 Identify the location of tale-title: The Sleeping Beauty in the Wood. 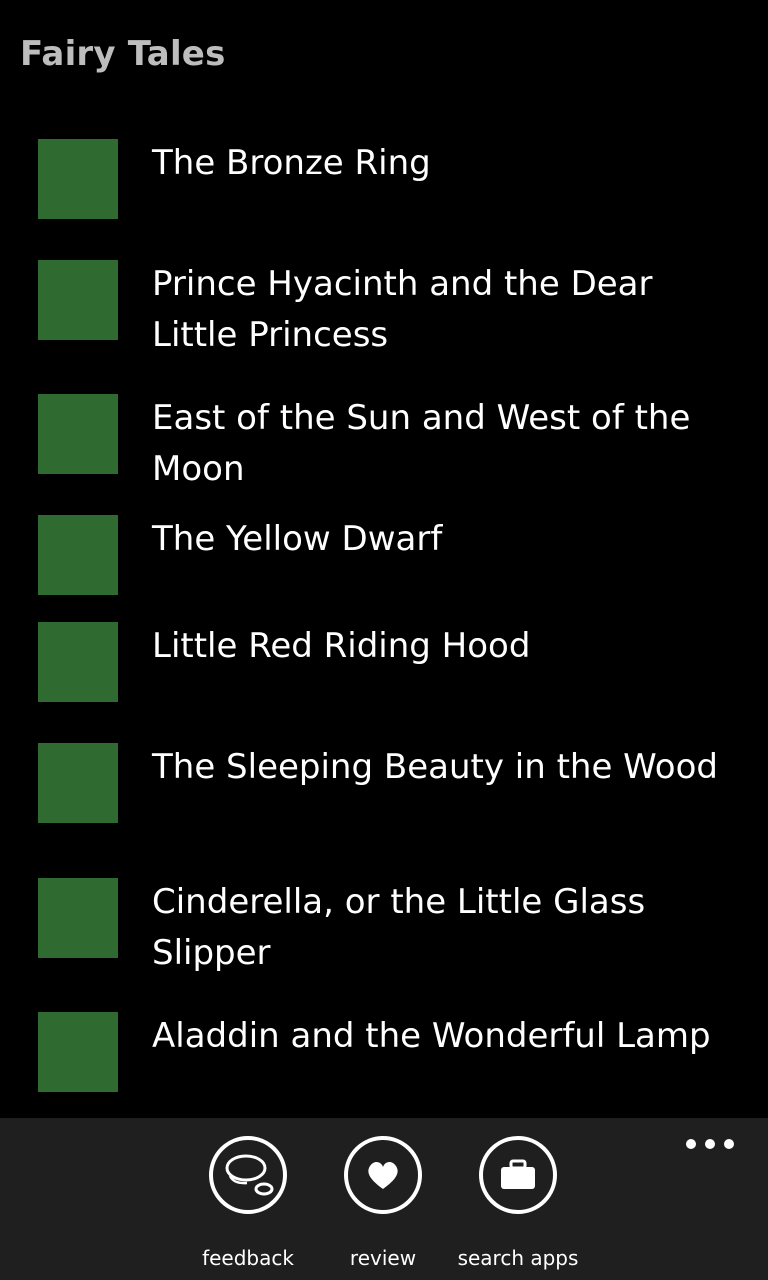
(442, 767).